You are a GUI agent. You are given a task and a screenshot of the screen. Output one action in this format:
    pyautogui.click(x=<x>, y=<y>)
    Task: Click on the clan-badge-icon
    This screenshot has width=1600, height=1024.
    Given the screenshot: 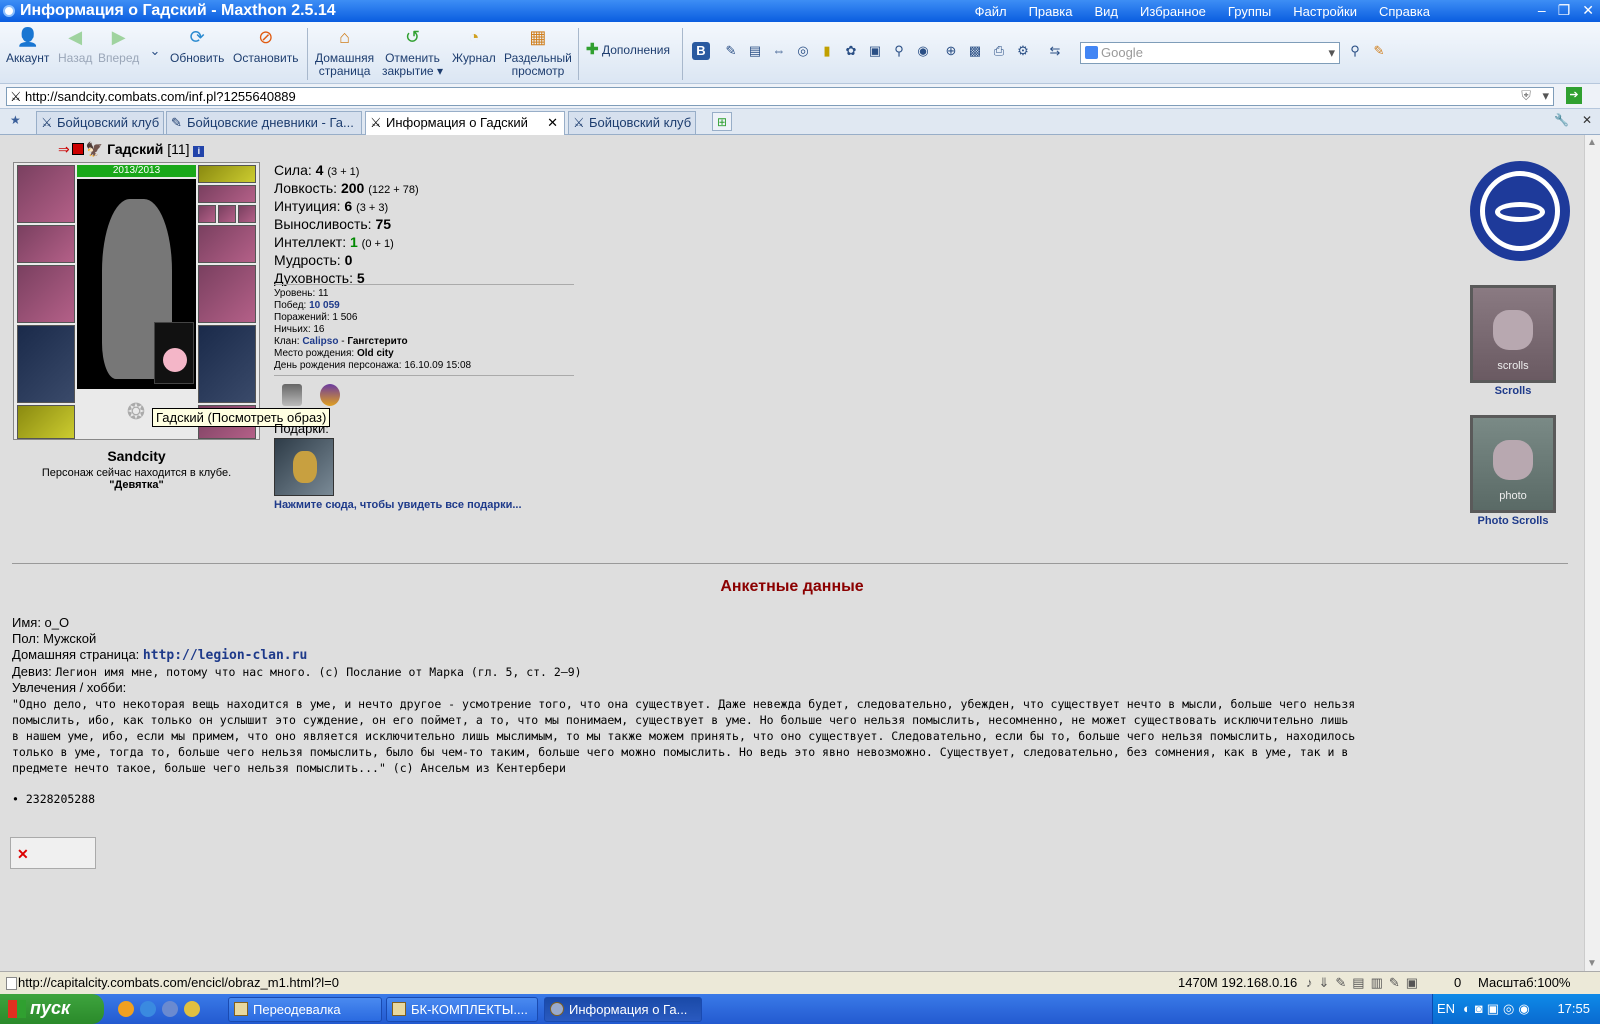 What is the action you would take?
    pyautogui.click(x=330, y=395)
    